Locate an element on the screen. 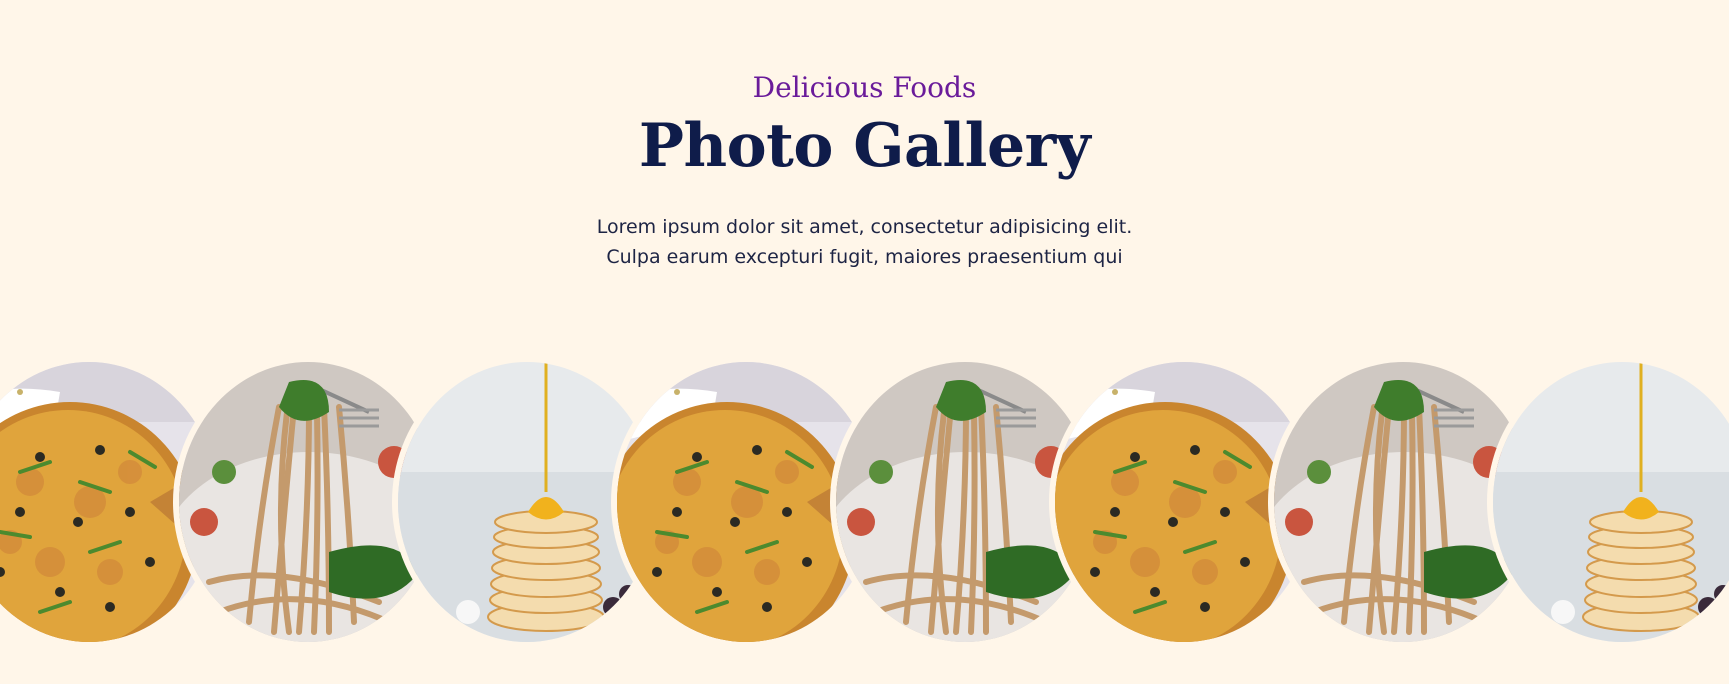 This screenshot has width=1729, height=684. section-title: Photo Gallery is located at coordinates (864, 146).